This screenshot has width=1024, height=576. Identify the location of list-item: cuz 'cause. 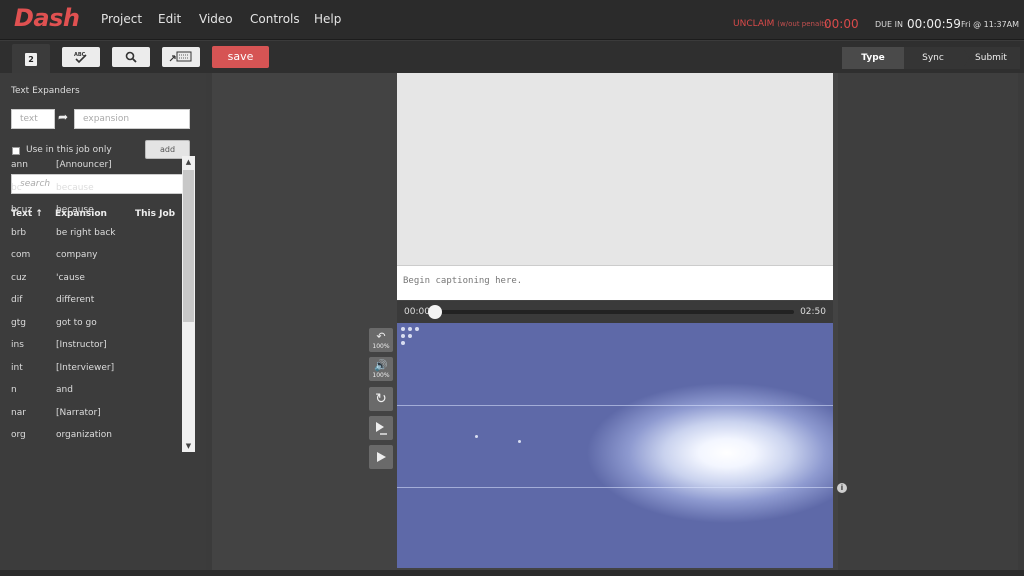
(91, 280).